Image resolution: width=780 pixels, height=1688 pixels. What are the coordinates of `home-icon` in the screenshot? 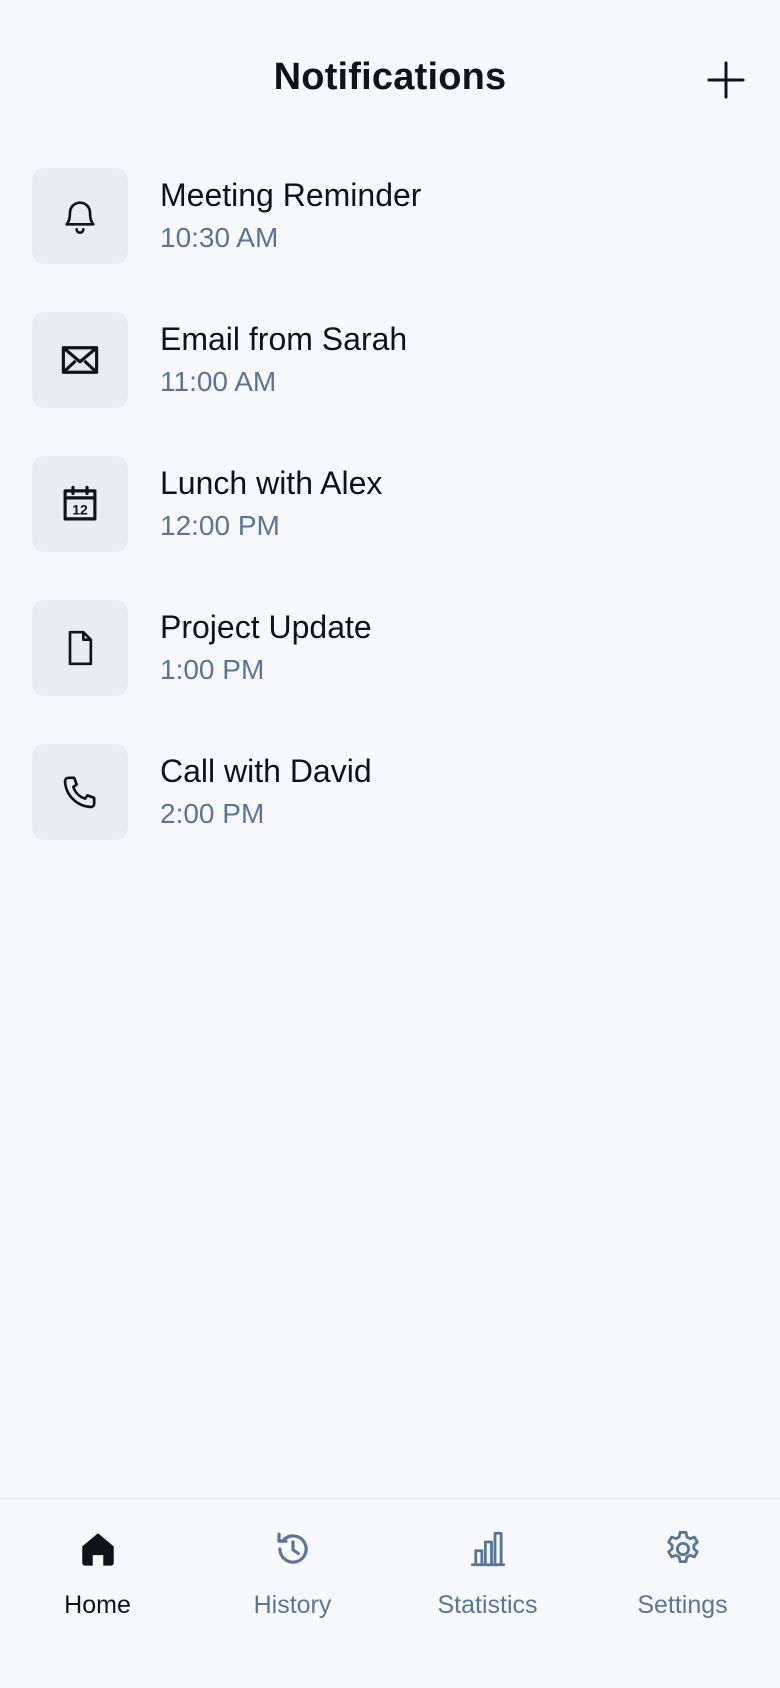 It's located at (98, 1549).